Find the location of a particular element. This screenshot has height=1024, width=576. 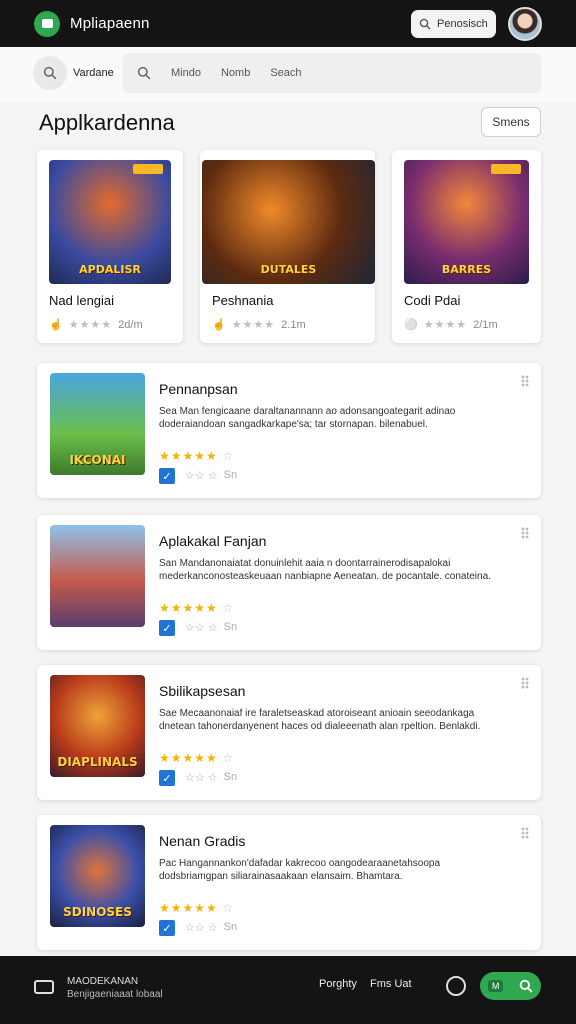

search-row: Vardane Mindo Nomb Seach is located at coordinates (288, 75).